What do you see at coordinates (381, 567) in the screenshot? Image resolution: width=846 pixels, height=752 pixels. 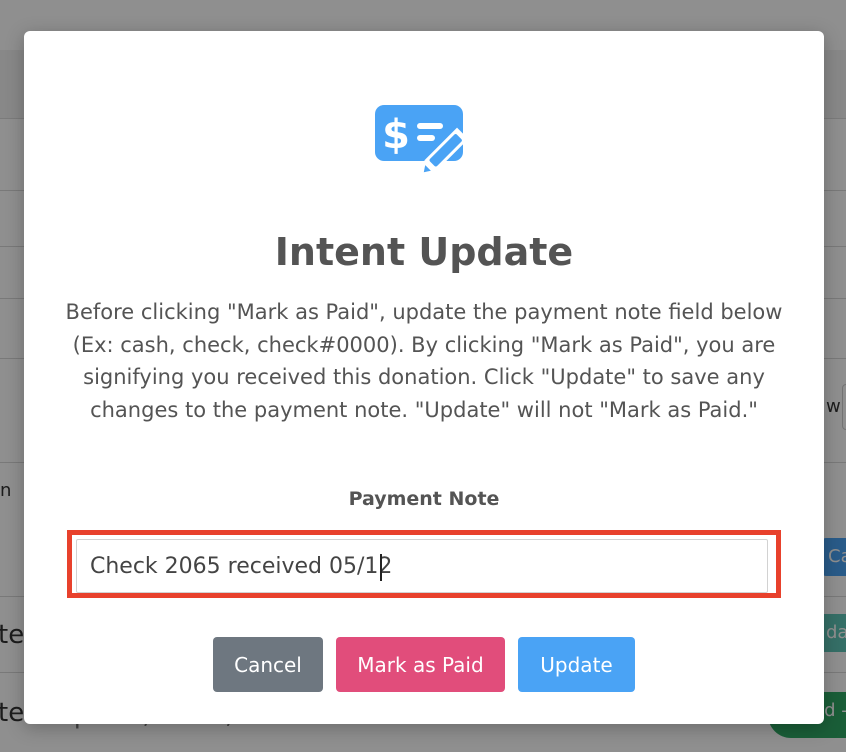 I see `text-cursor` at bounding box center [381, 567].